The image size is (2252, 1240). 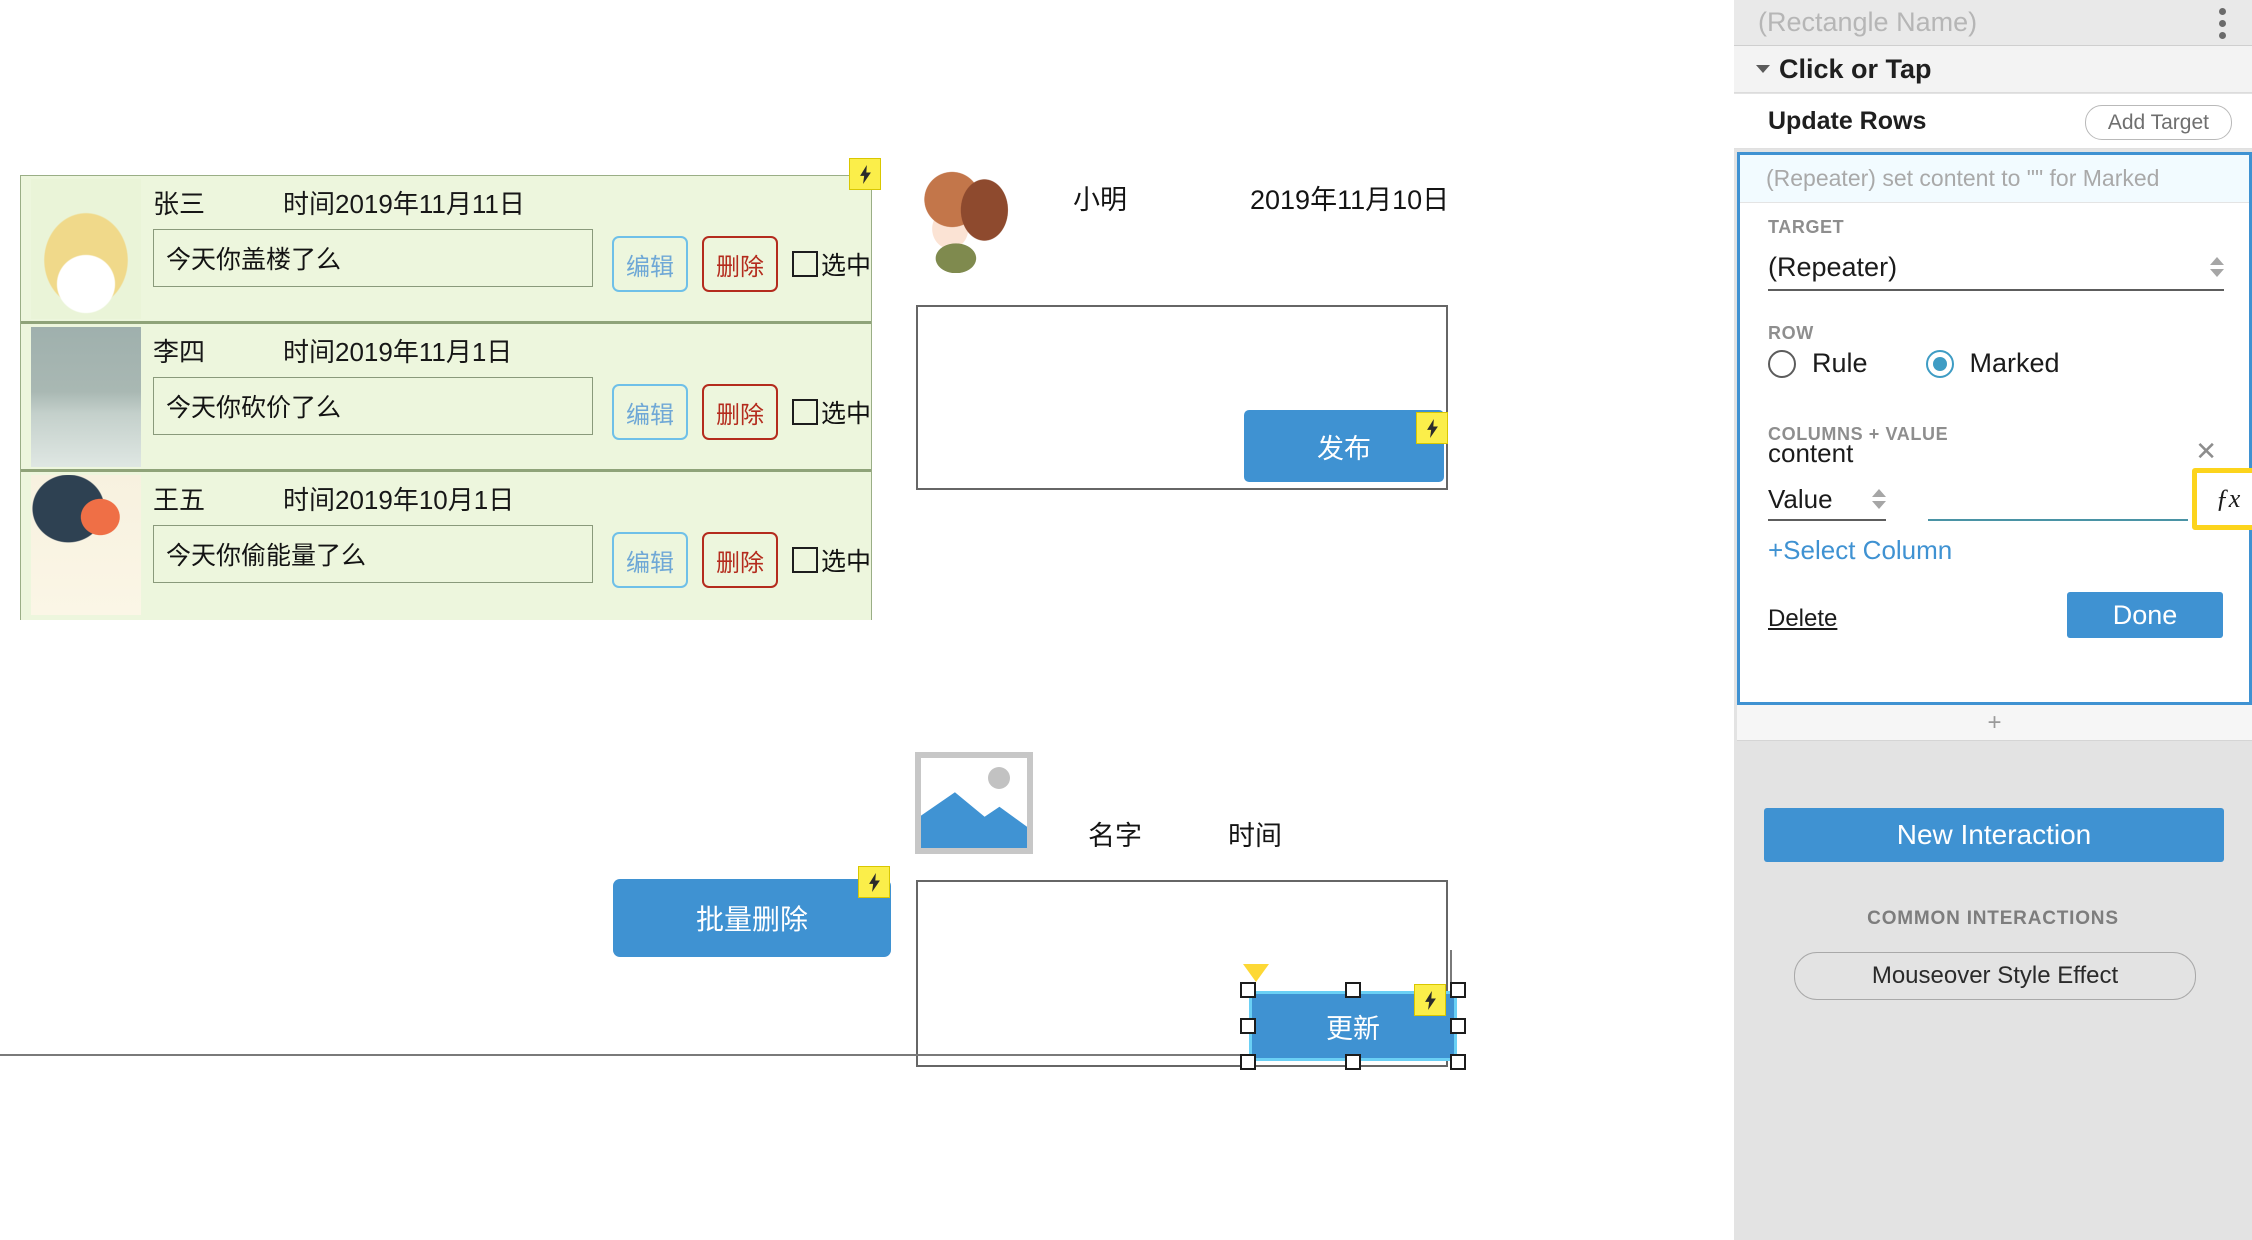 I want to click on value-type-select: Value, so click(x=1827, y=500).